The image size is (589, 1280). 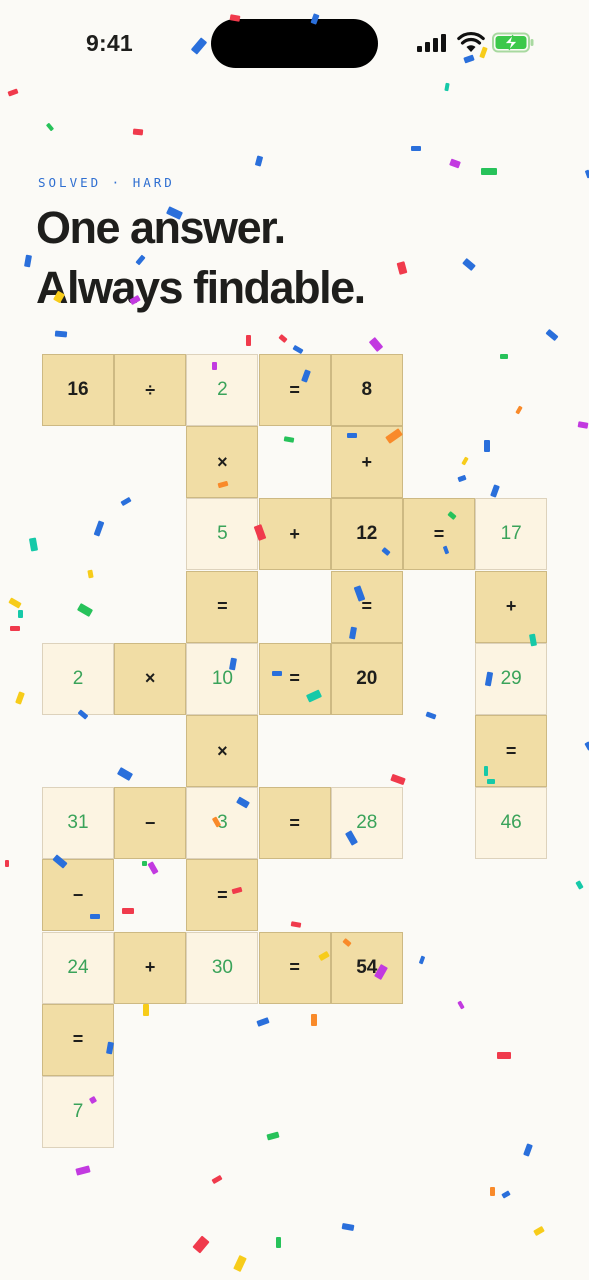 What do you see at coordinates (511, 678) in the screenshot?
I see `answer-cell: 29` at bounding box center [511, 678].